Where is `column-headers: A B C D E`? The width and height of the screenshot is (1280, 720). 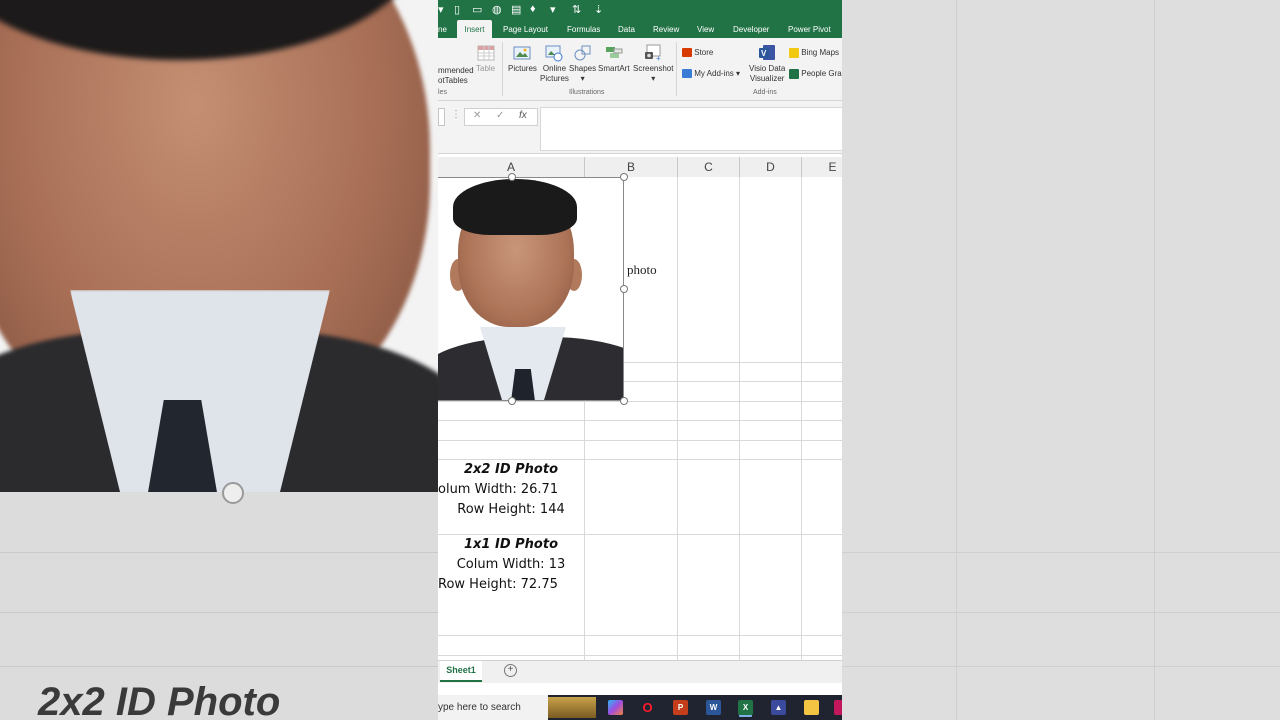 column-headers: A B C D E is located at coordinates (640, 167).